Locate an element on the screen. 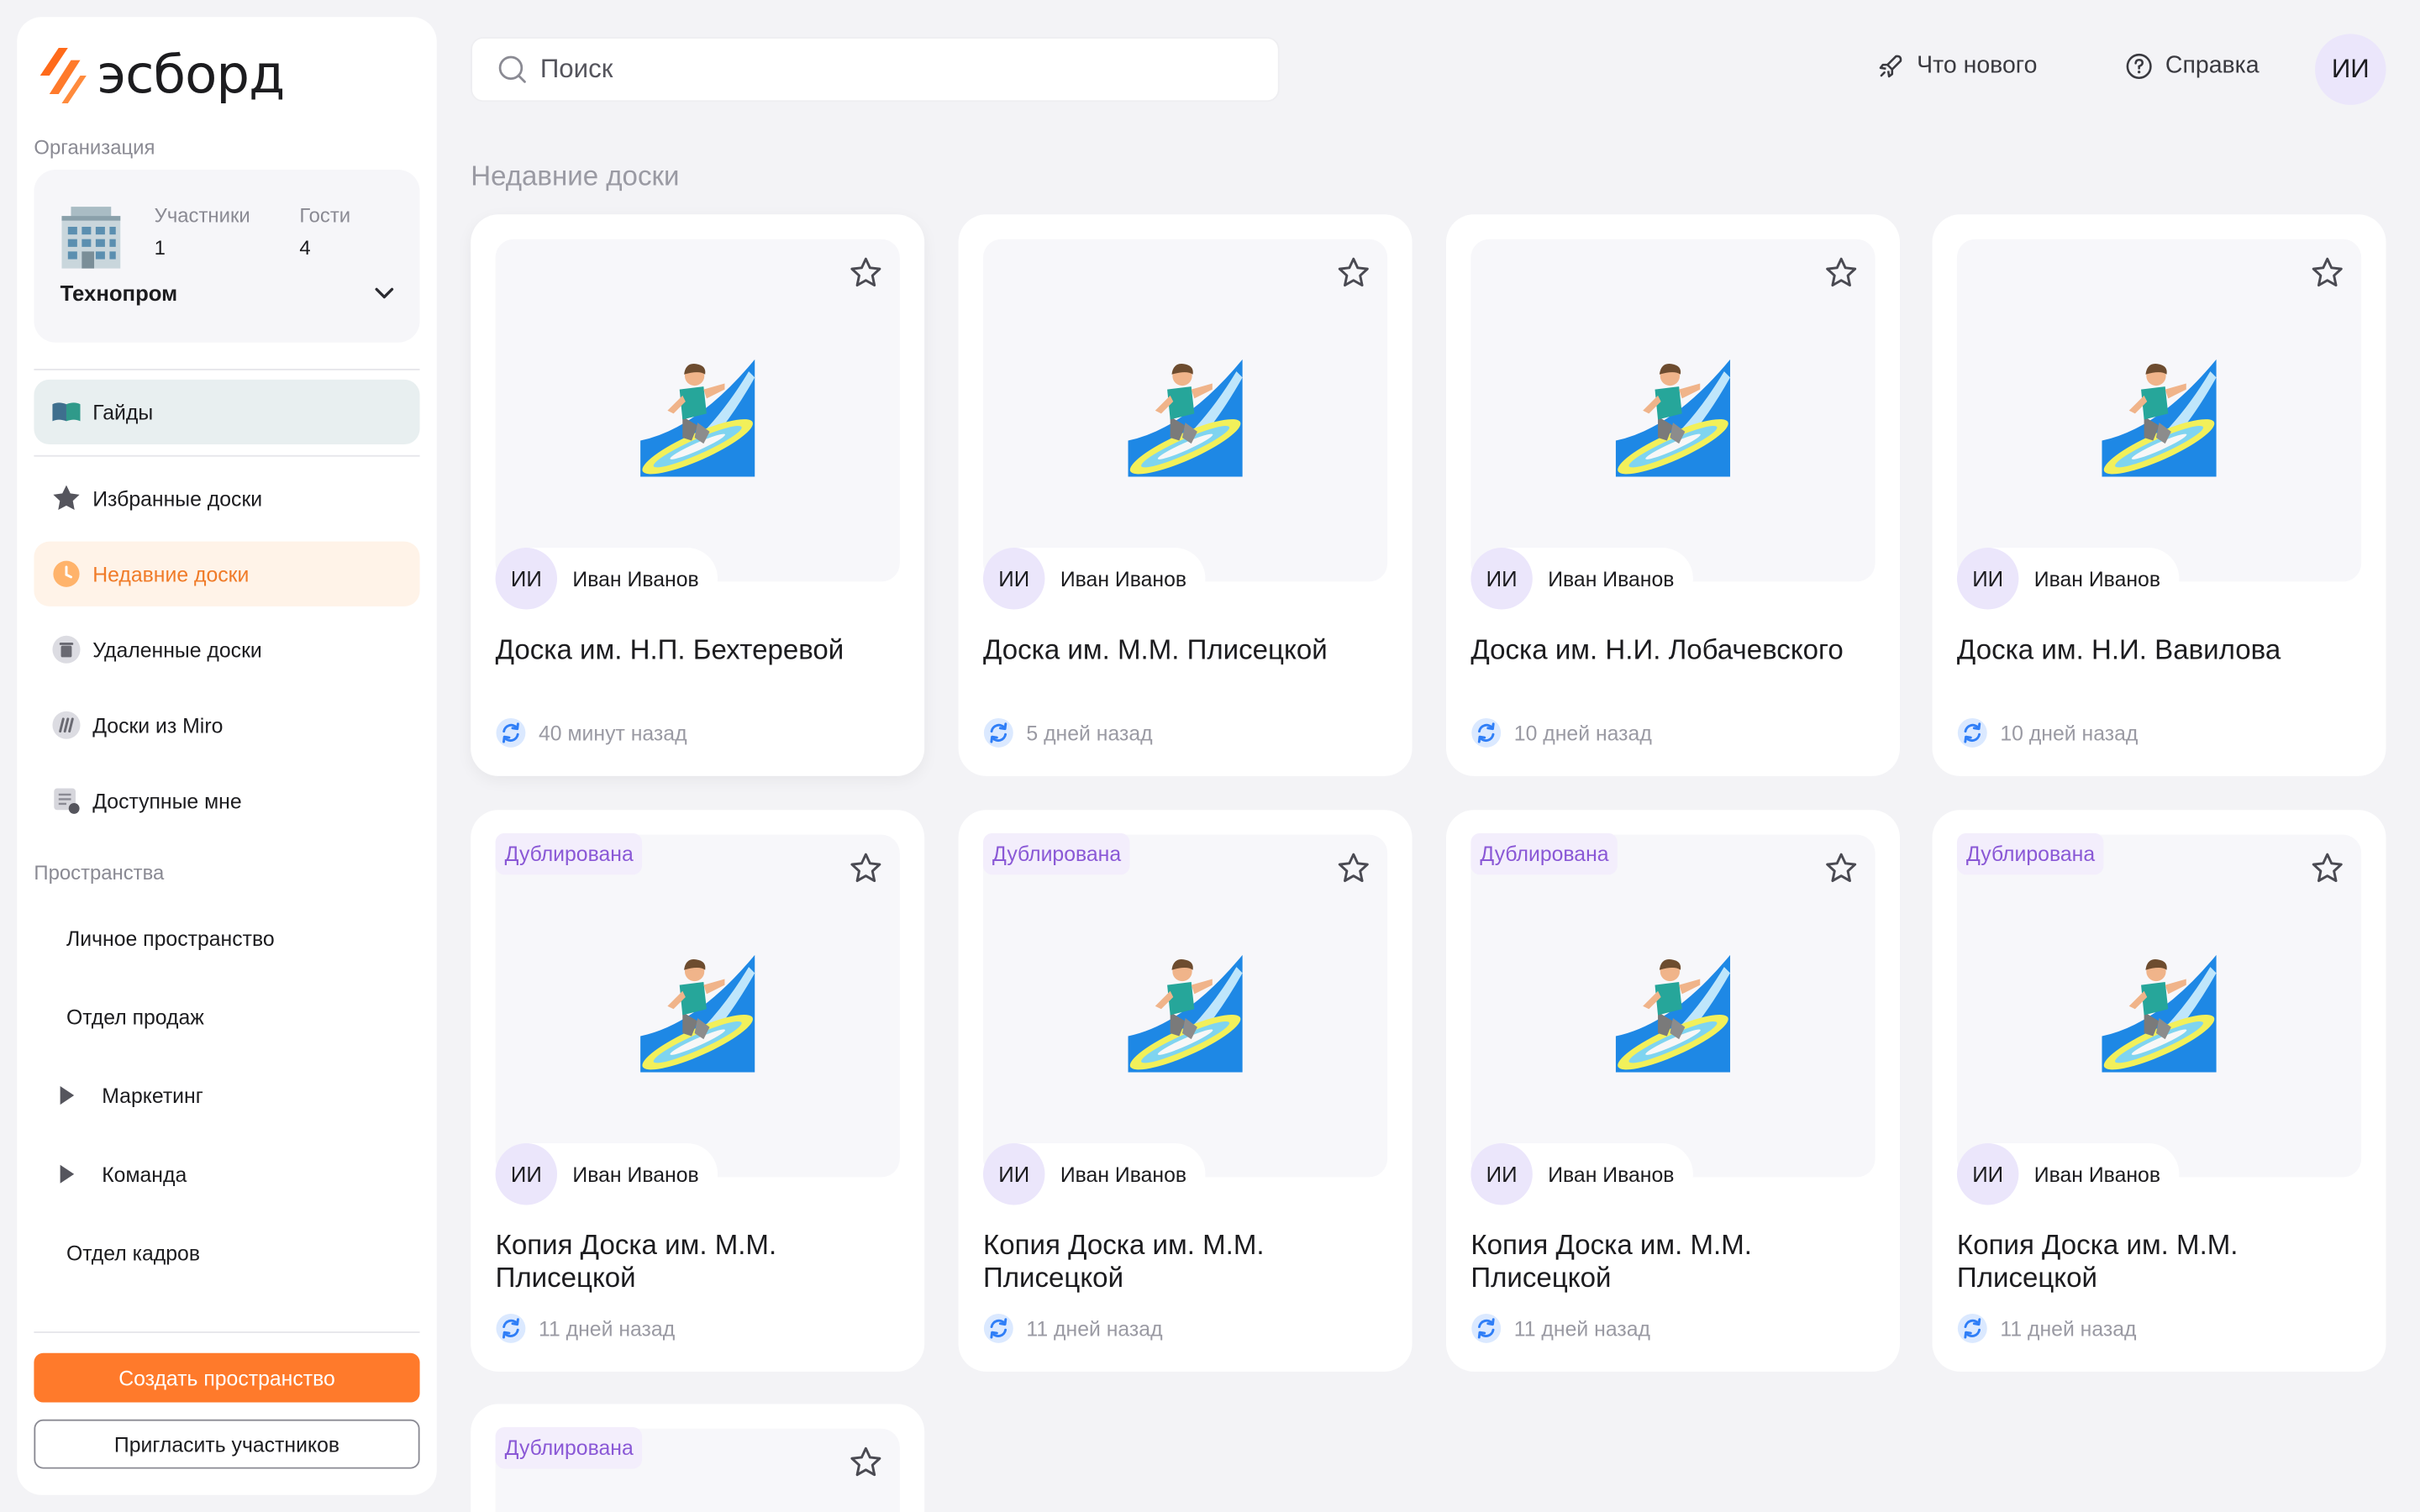  org-card: Участники 1 Гости 4 Технопром is located at coordinates (227, 256).